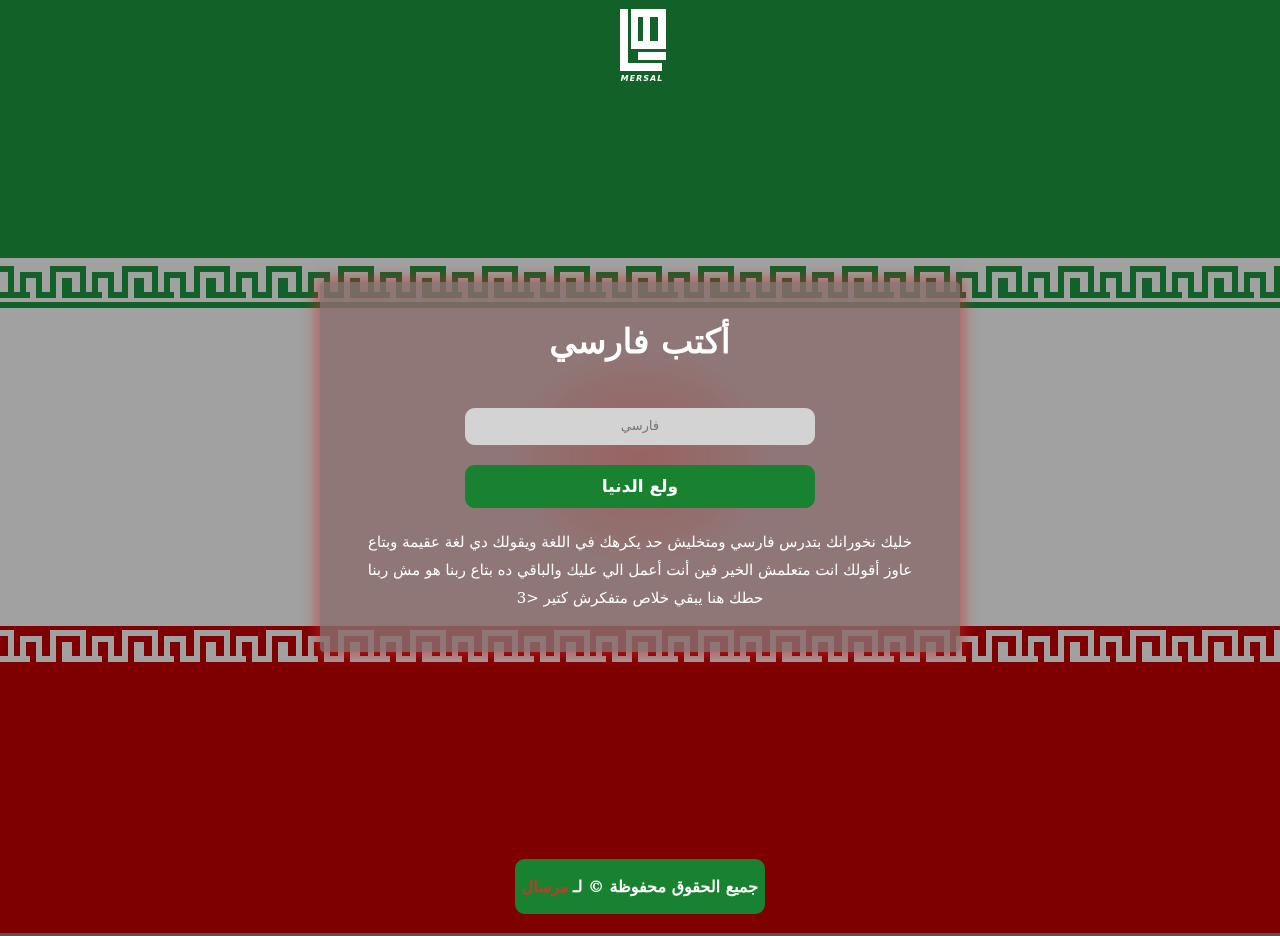 This screenshot has height=936, width=1280. I want to click on mersal-logo-icon, so click(643, 40).